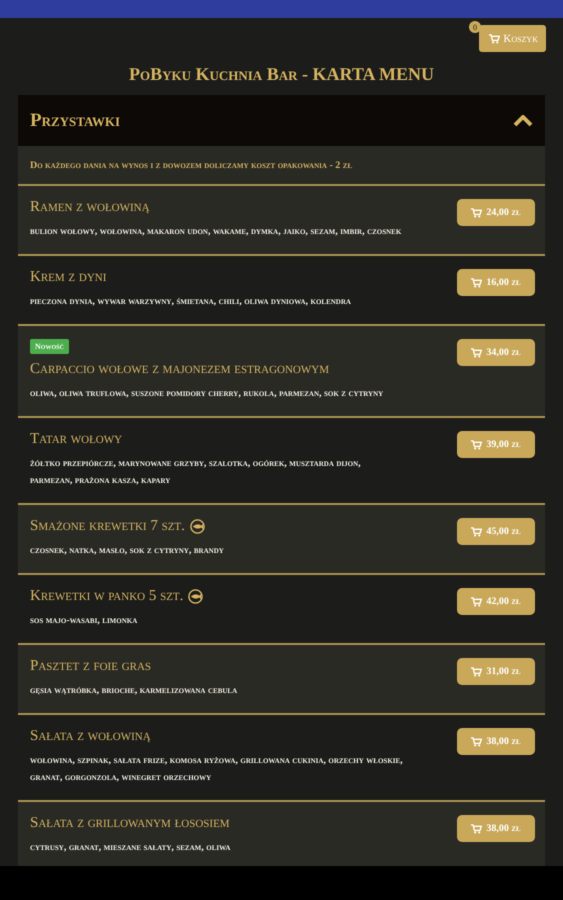 The width and height of the screenshot is (563, 900). Describe the element at coordinates (496, 212) in the screenshot. I see `add-to-cart-button: 24,00 zł` at that location.